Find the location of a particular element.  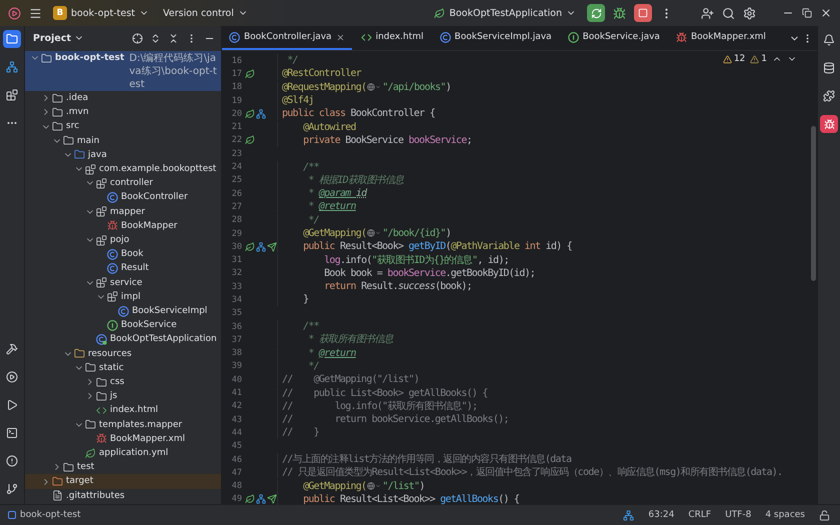

warning-icon is located at coordinates (755, 59).